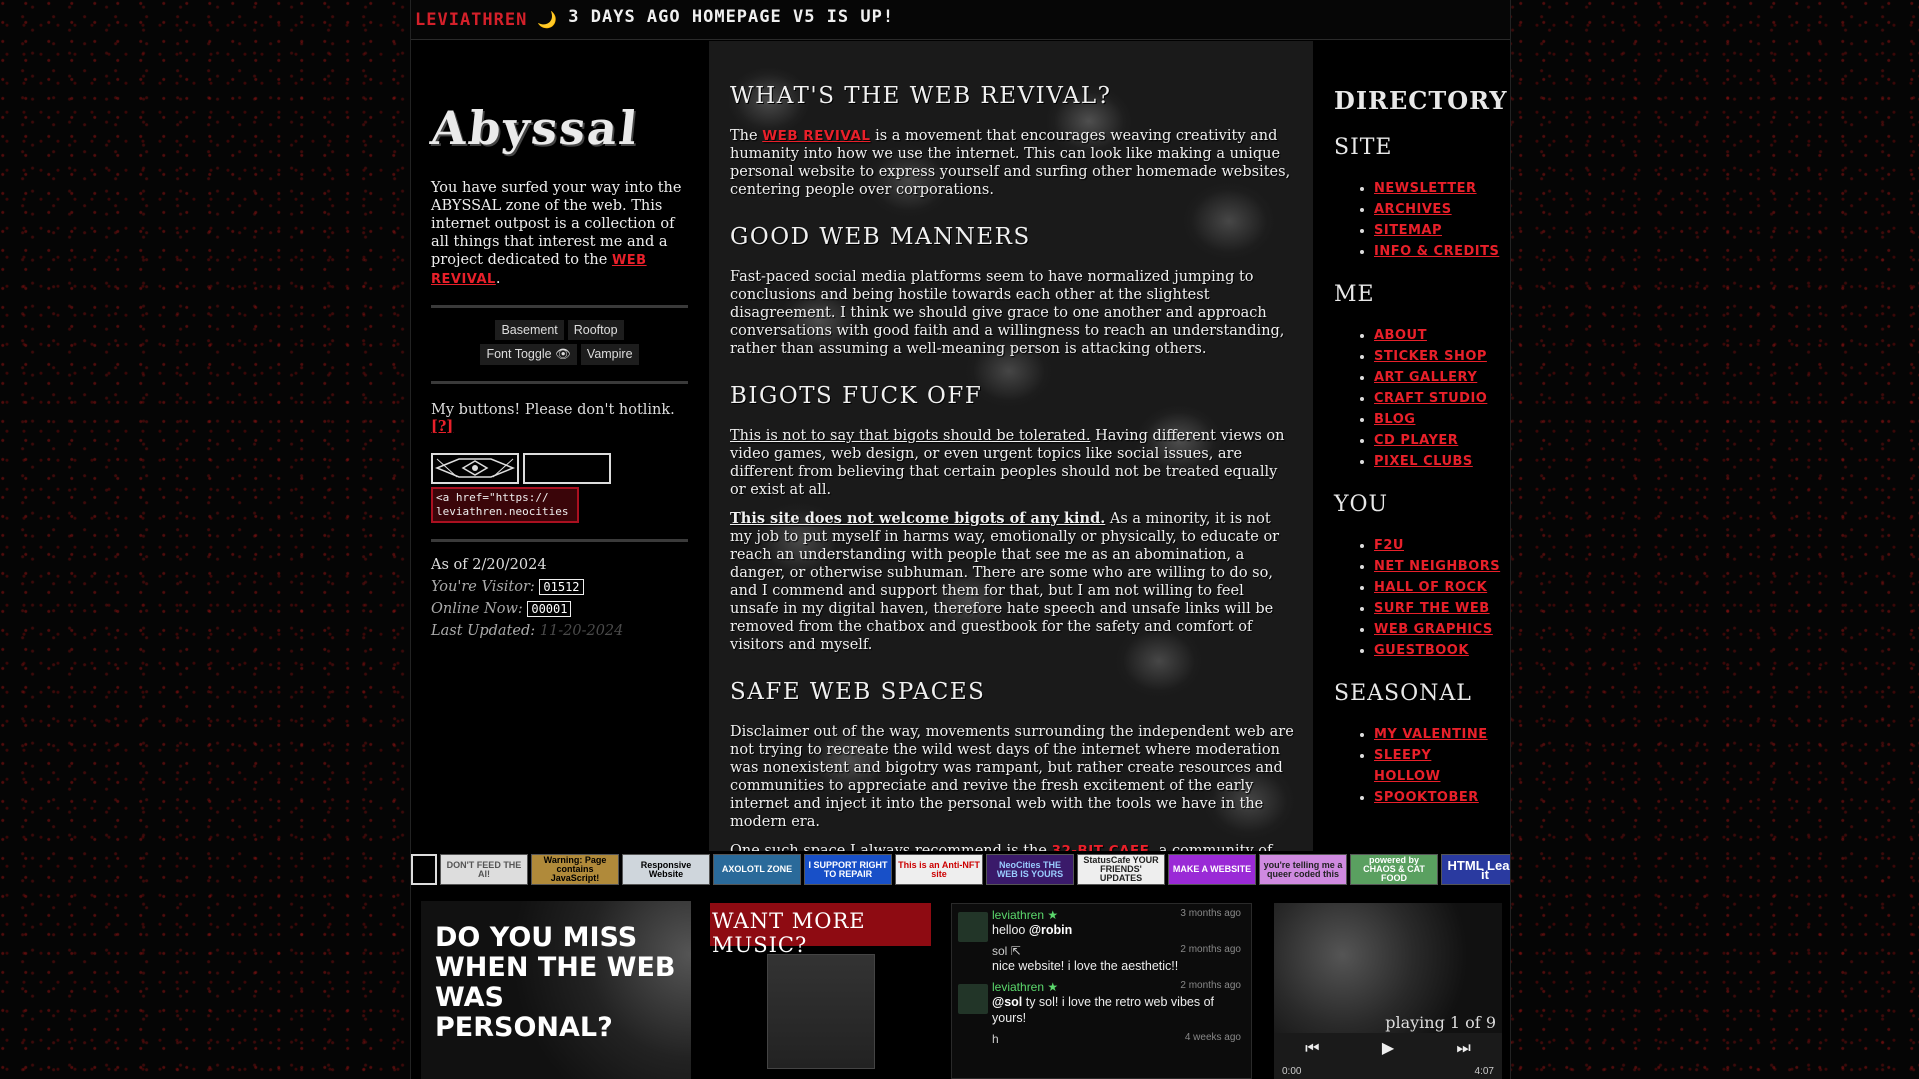 The image size is (1919, 1079). I want to click on nav-my-valentine: My Valentine, so click(1431, 734).